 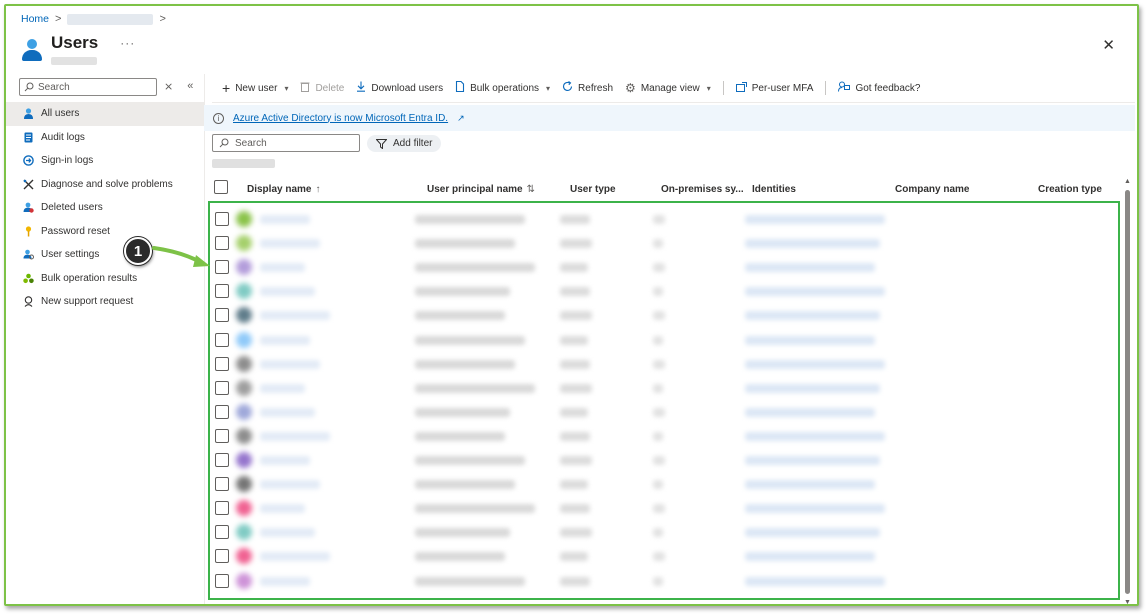 What do you see at coordinates (668, 88) in the screenshot?
I see `manage-view-button: ⚙ Manage view ▾` at bounding box center [668, 88].